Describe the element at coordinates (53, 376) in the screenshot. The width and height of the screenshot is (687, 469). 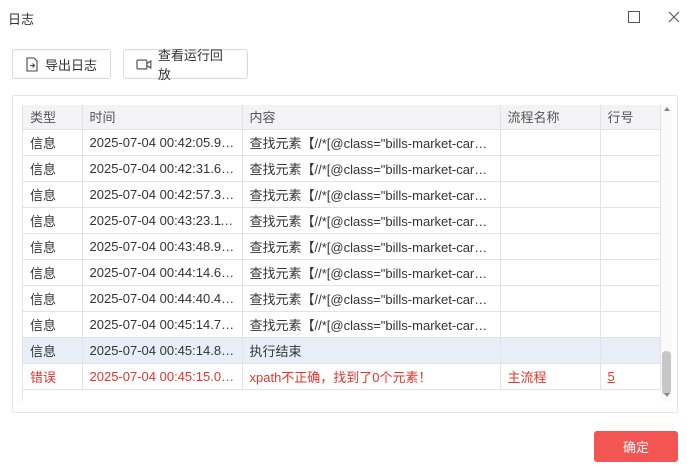
I see `cell-type: 错误` at that location.